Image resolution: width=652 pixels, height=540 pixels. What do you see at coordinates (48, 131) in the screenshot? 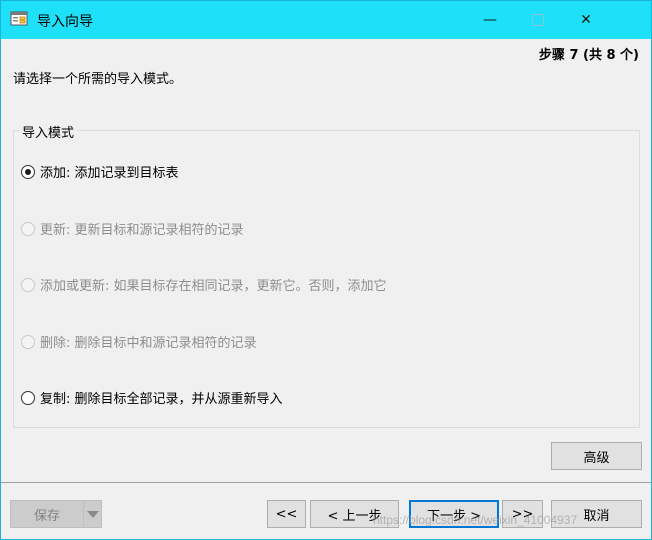
I see `import-mode-title: 导入模式` at bounding box center [48, 131].